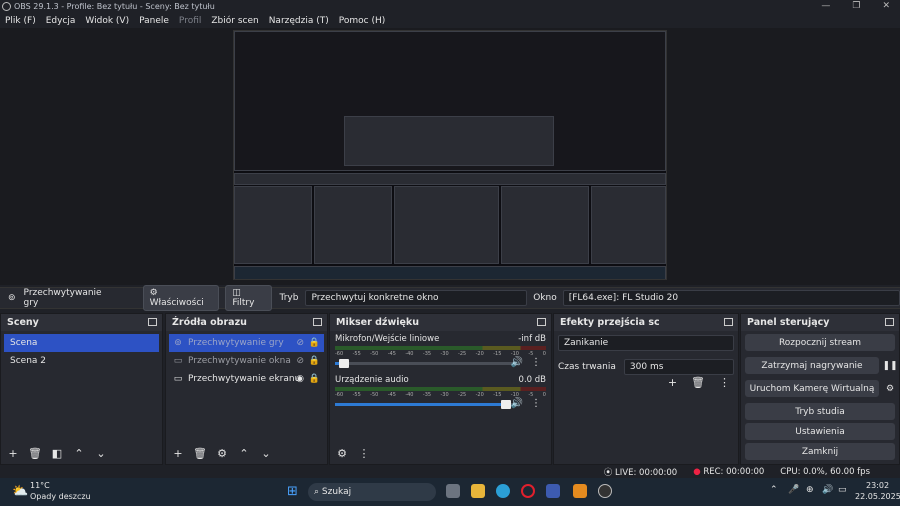 The height and width of the screenshot is (506, 900). I want to click on menu-file: Plik (F), so click(20, 21).